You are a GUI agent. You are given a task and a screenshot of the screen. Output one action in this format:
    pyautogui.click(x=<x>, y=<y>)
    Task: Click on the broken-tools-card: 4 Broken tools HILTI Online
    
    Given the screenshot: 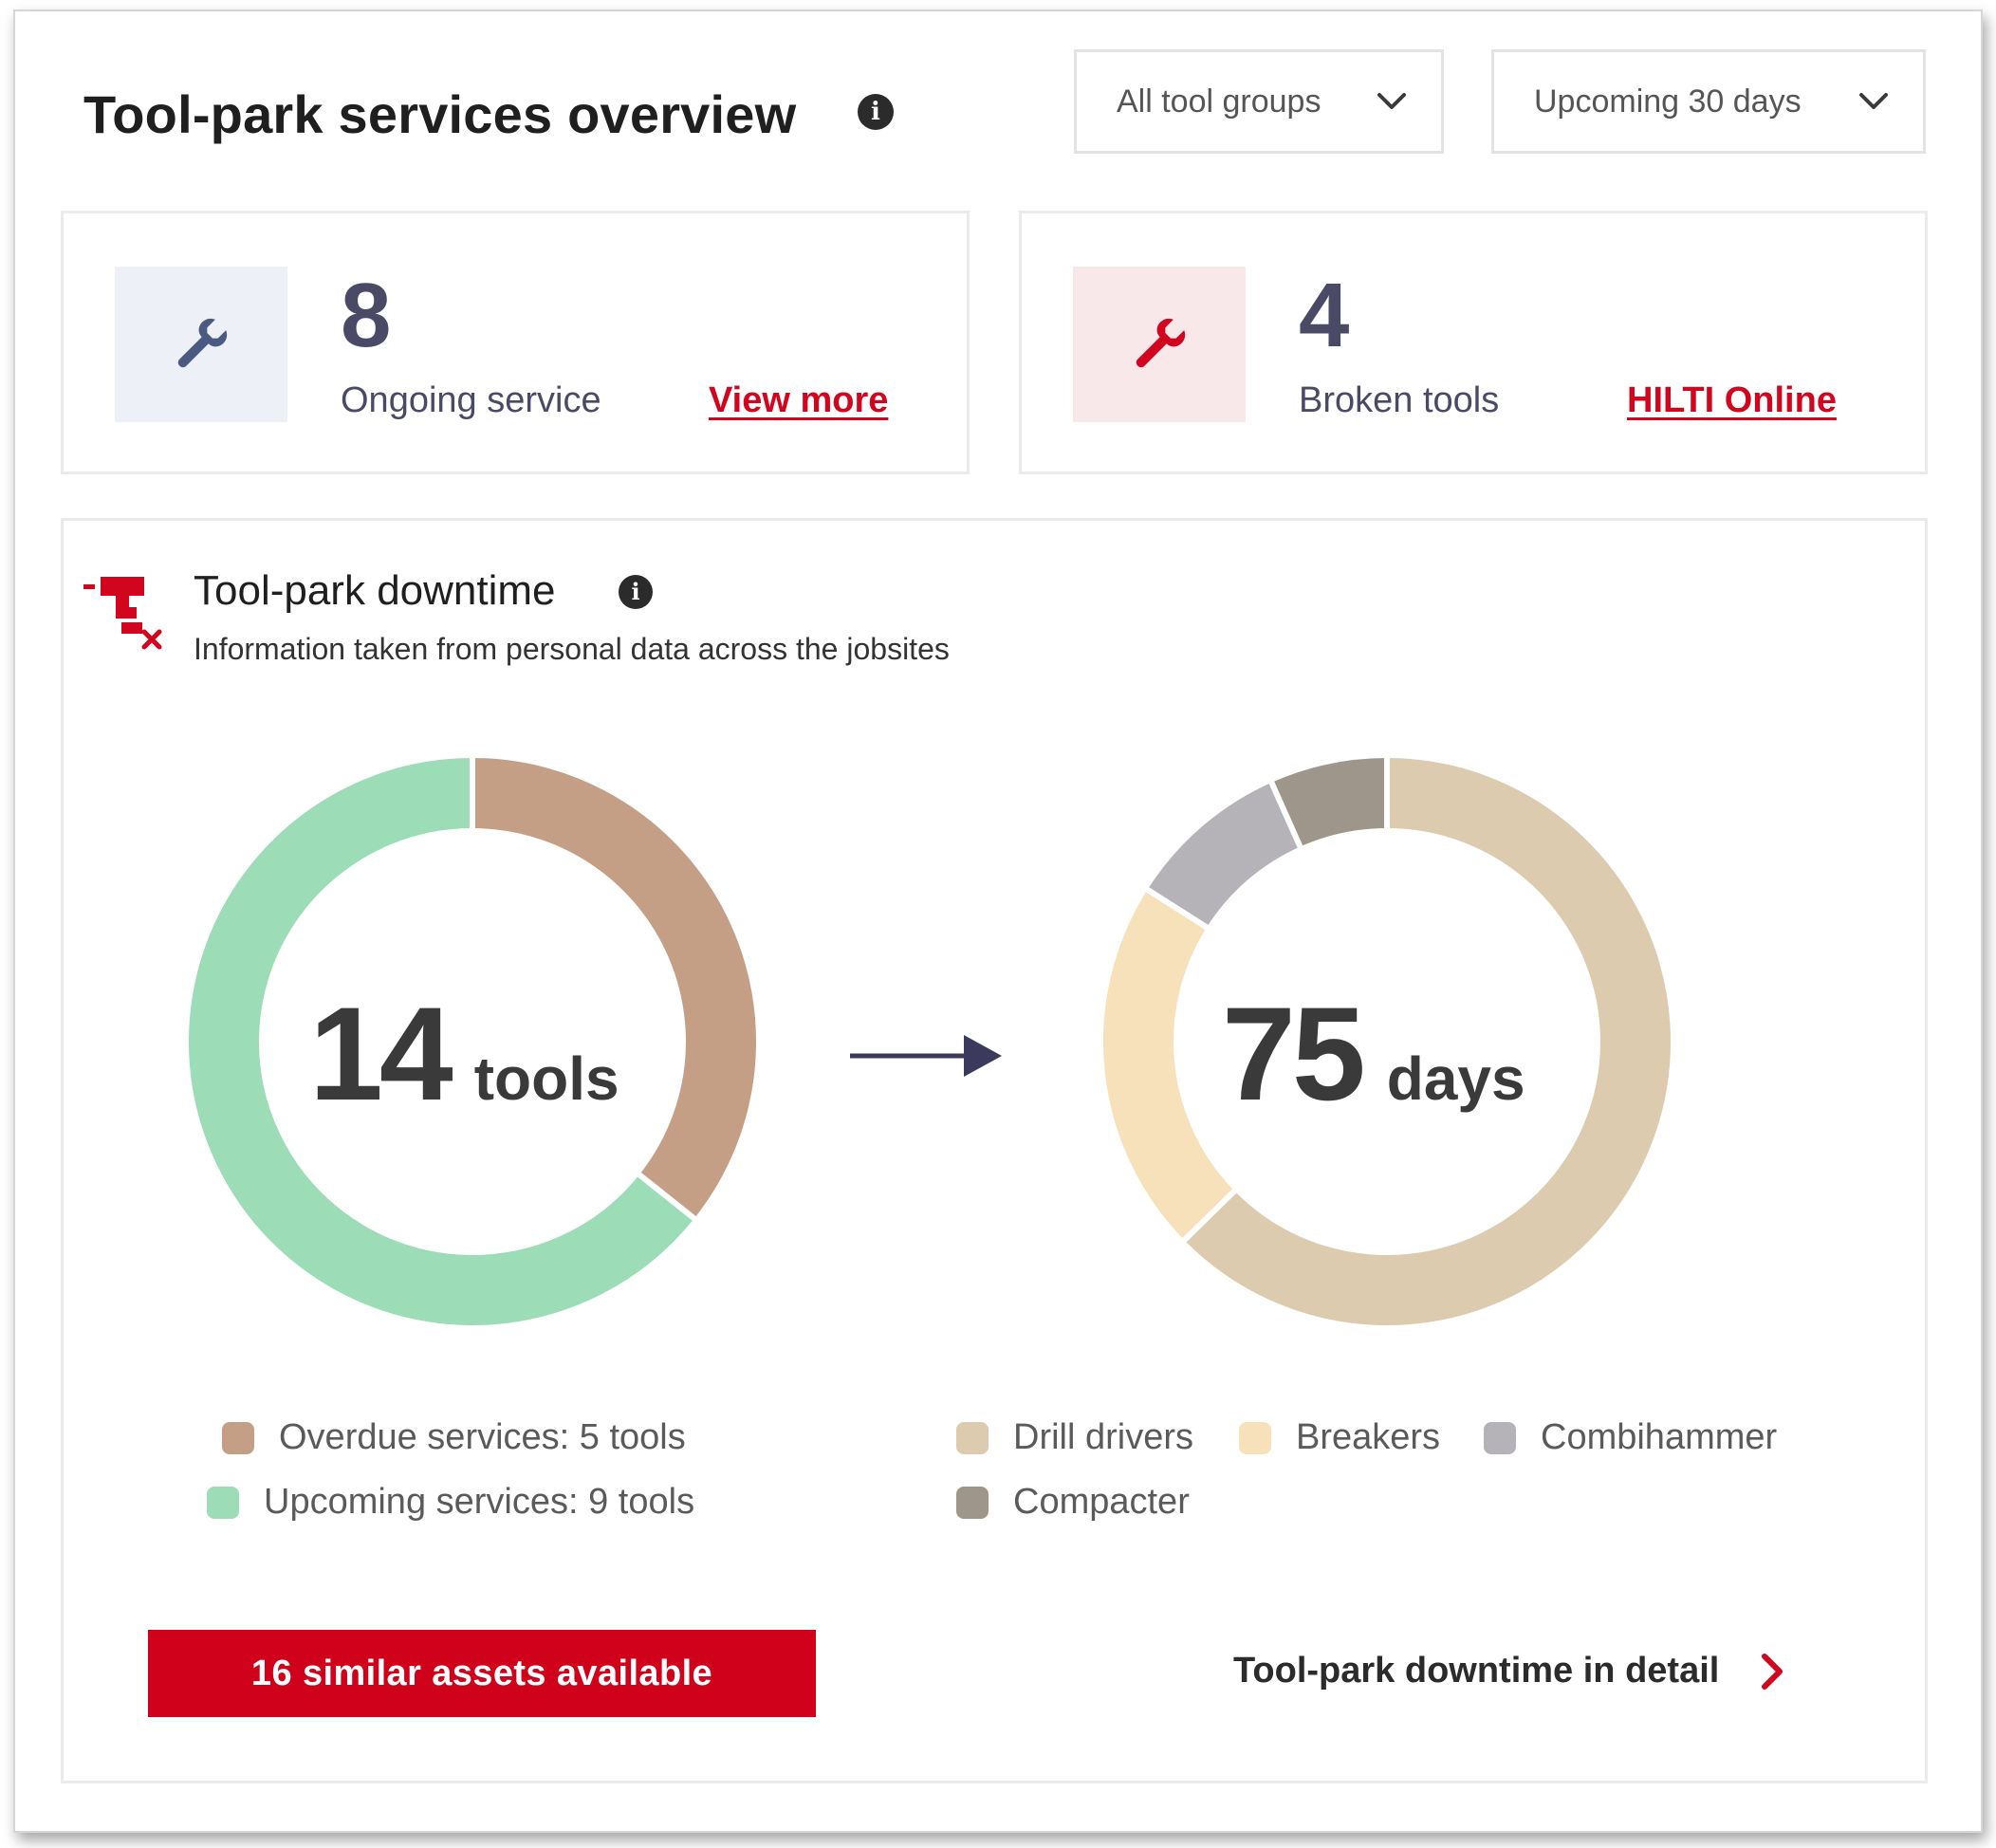 What is the action you would take?
    pyautogui.click(x=1473, y=342)
    